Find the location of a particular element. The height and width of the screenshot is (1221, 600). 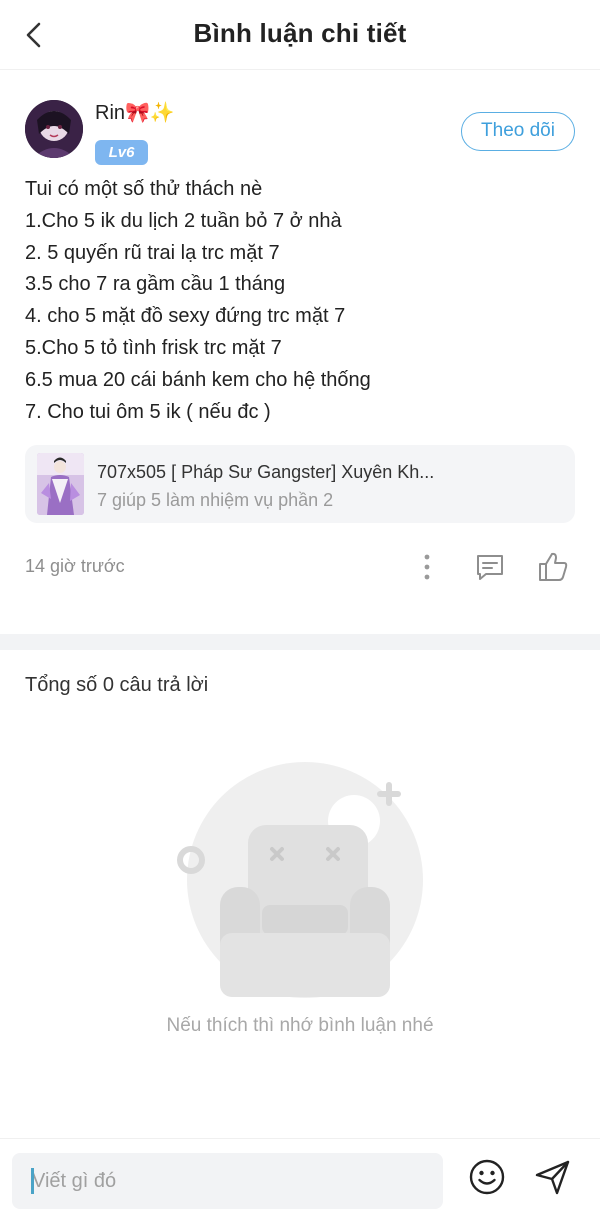

like-icon is located at coordinates (553, 566).